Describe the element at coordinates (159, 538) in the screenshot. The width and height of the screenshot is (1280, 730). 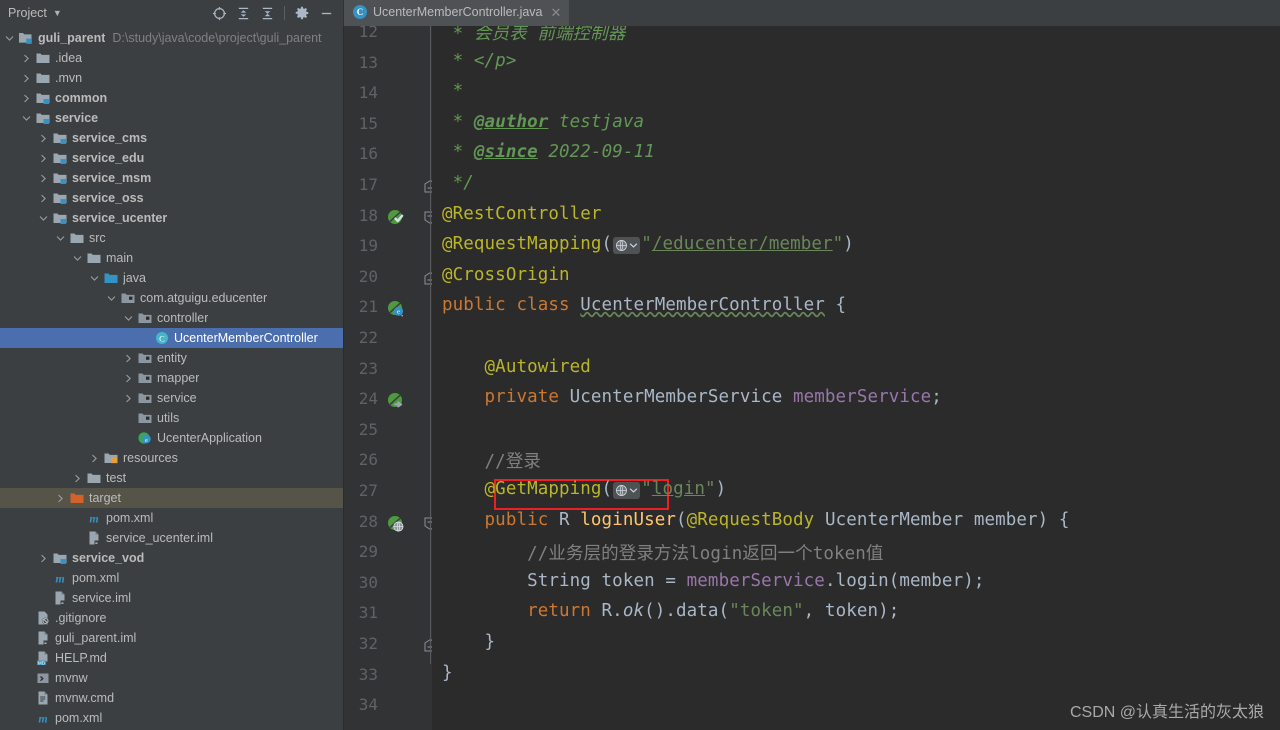
I see `tree-item-label: service_ucenter.iml` at that location.